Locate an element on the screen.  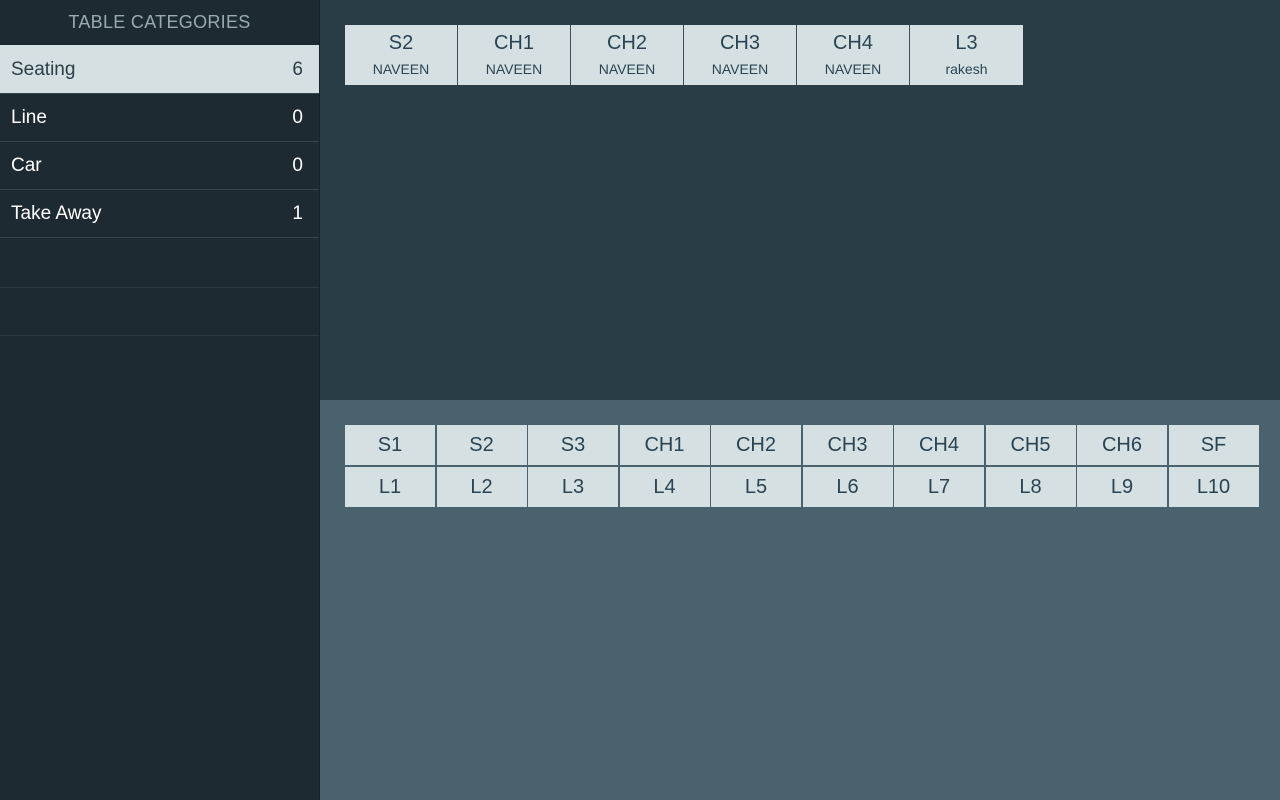
occupied-table-tile: CH1 NAVEEN is located at coordinates (514, 55).